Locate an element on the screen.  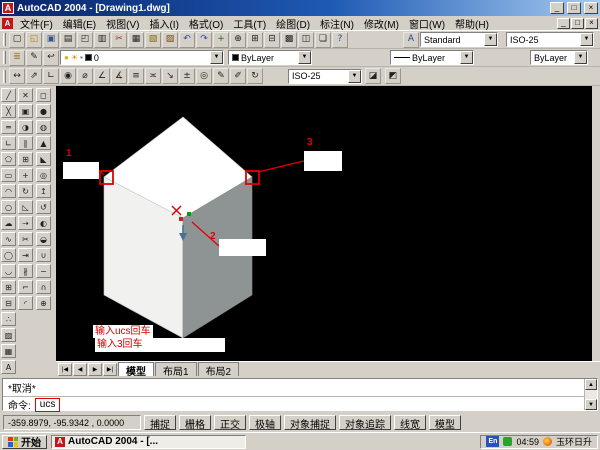
linear-dim-icon: ↔ is located at coordinates (17, 76).